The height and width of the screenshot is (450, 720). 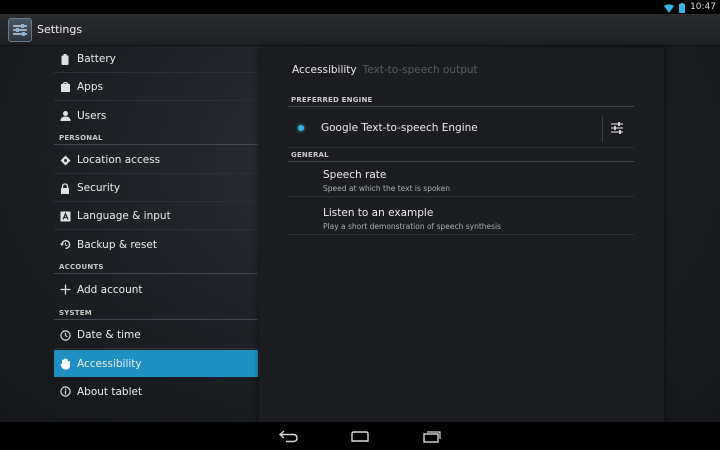 I want to click on location-icon, so click(x=65, y=160).